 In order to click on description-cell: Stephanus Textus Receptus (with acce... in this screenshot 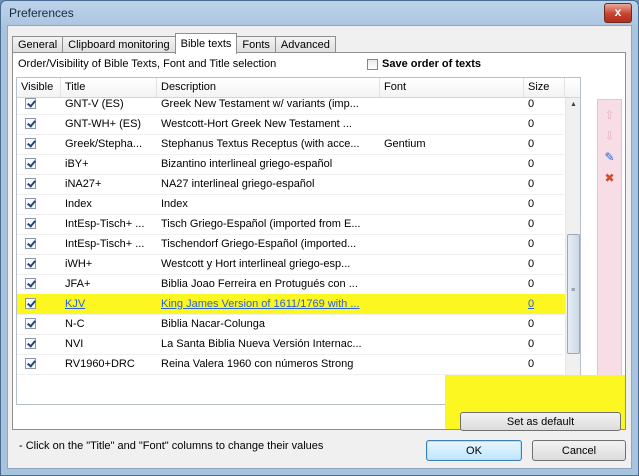, I will do `click(260, 144)`.